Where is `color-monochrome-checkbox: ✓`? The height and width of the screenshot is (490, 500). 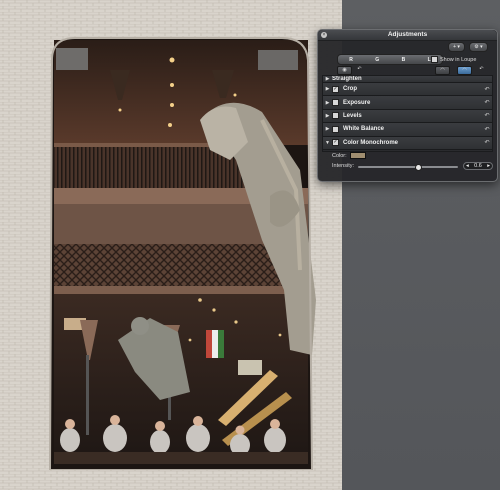 color-monochrome-checkbox: ✓ is located at coordinates (335, 143).